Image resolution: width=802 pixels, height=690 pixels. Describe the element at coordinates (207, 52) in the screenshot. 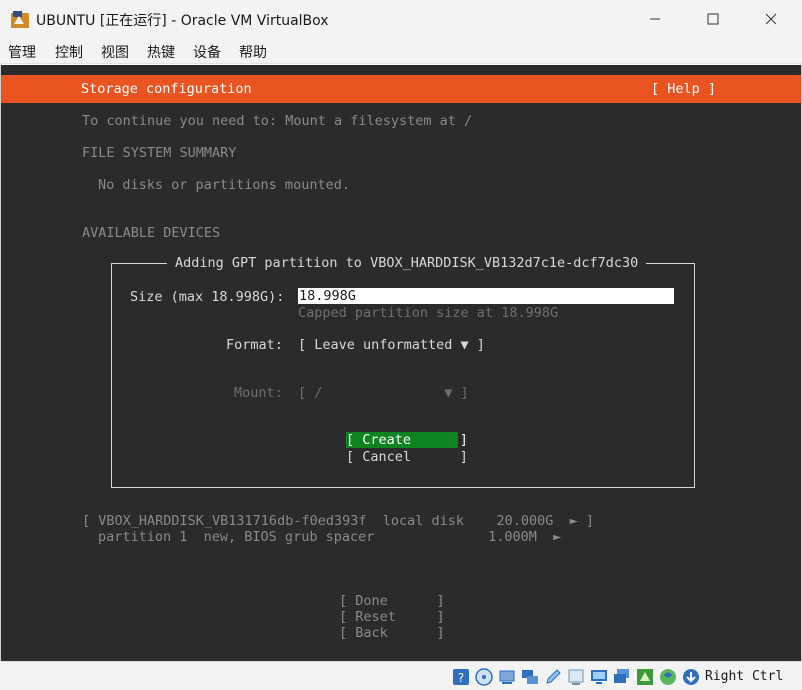

I see `menu-devices: 设备` at that location.